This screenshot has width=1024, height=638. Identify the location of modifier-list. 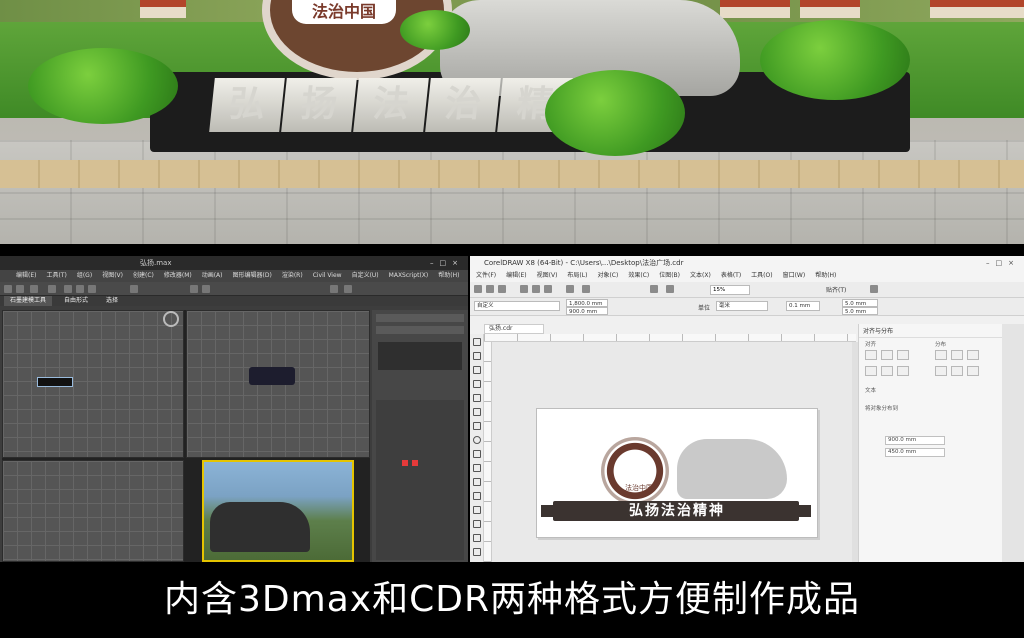
(420, 356).